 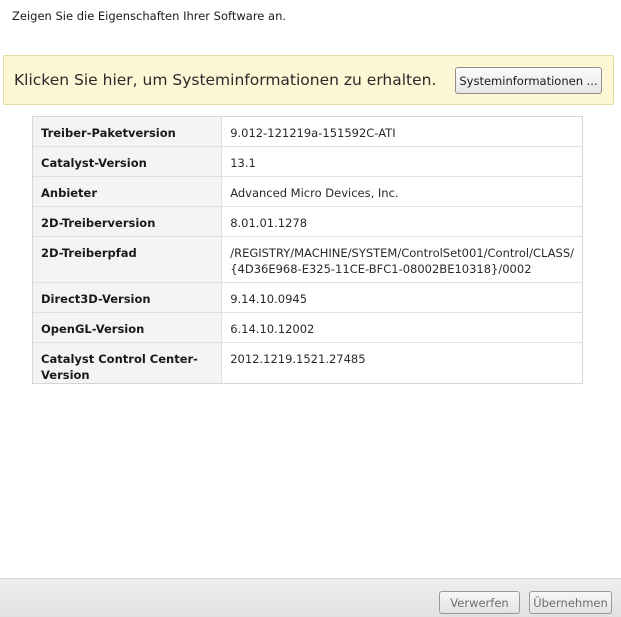 What do you see at coordinates (298, 359) in the screenshot?
I see `property-value: 2012.1219.1521.27485` at bounding box center [298, 359].